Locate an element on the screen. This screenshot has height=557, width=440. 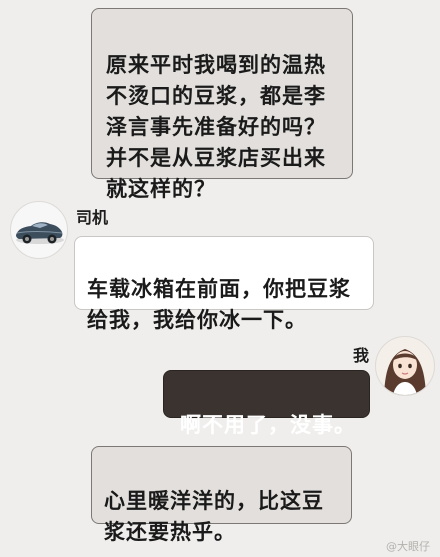
narration-text-2: 心里暖洋洋的，比这豆 浆还要热乎。 is located at coordinates (214, 516).